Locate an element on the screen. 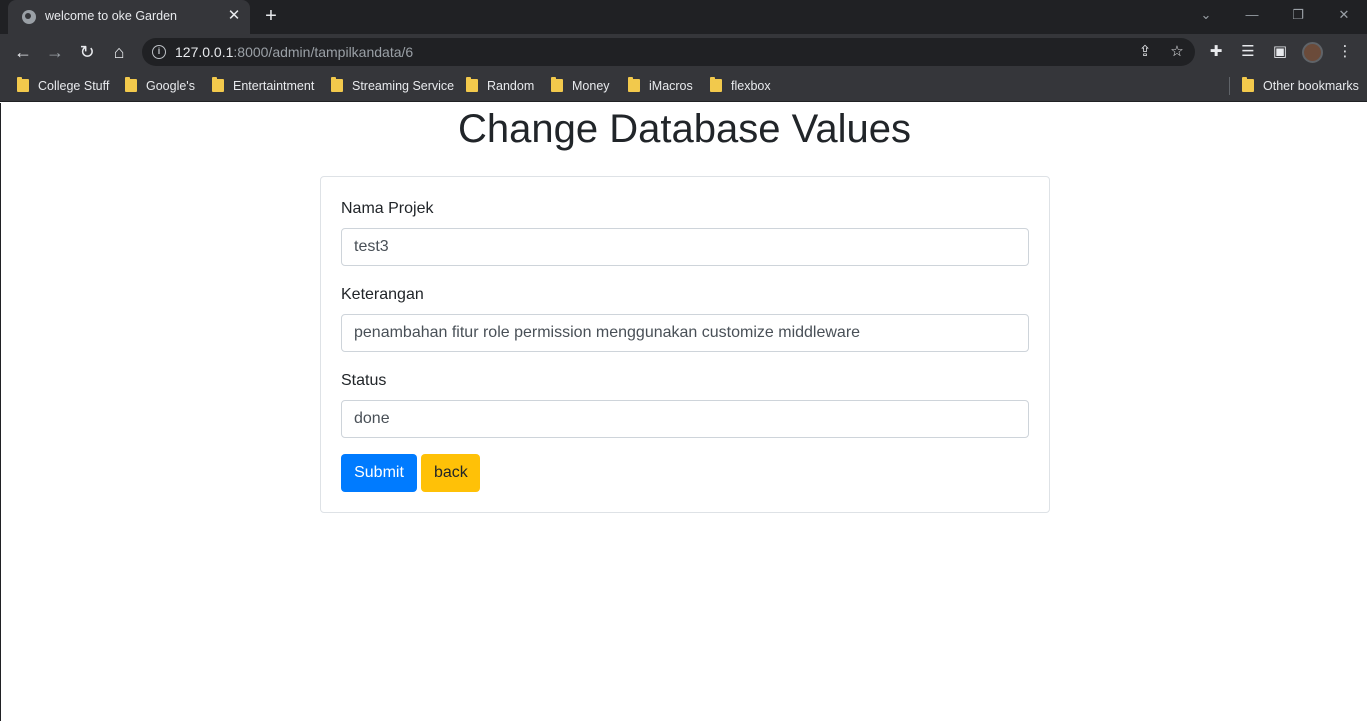  bookmark-googles: Google's is located at coordinates (160, 86).